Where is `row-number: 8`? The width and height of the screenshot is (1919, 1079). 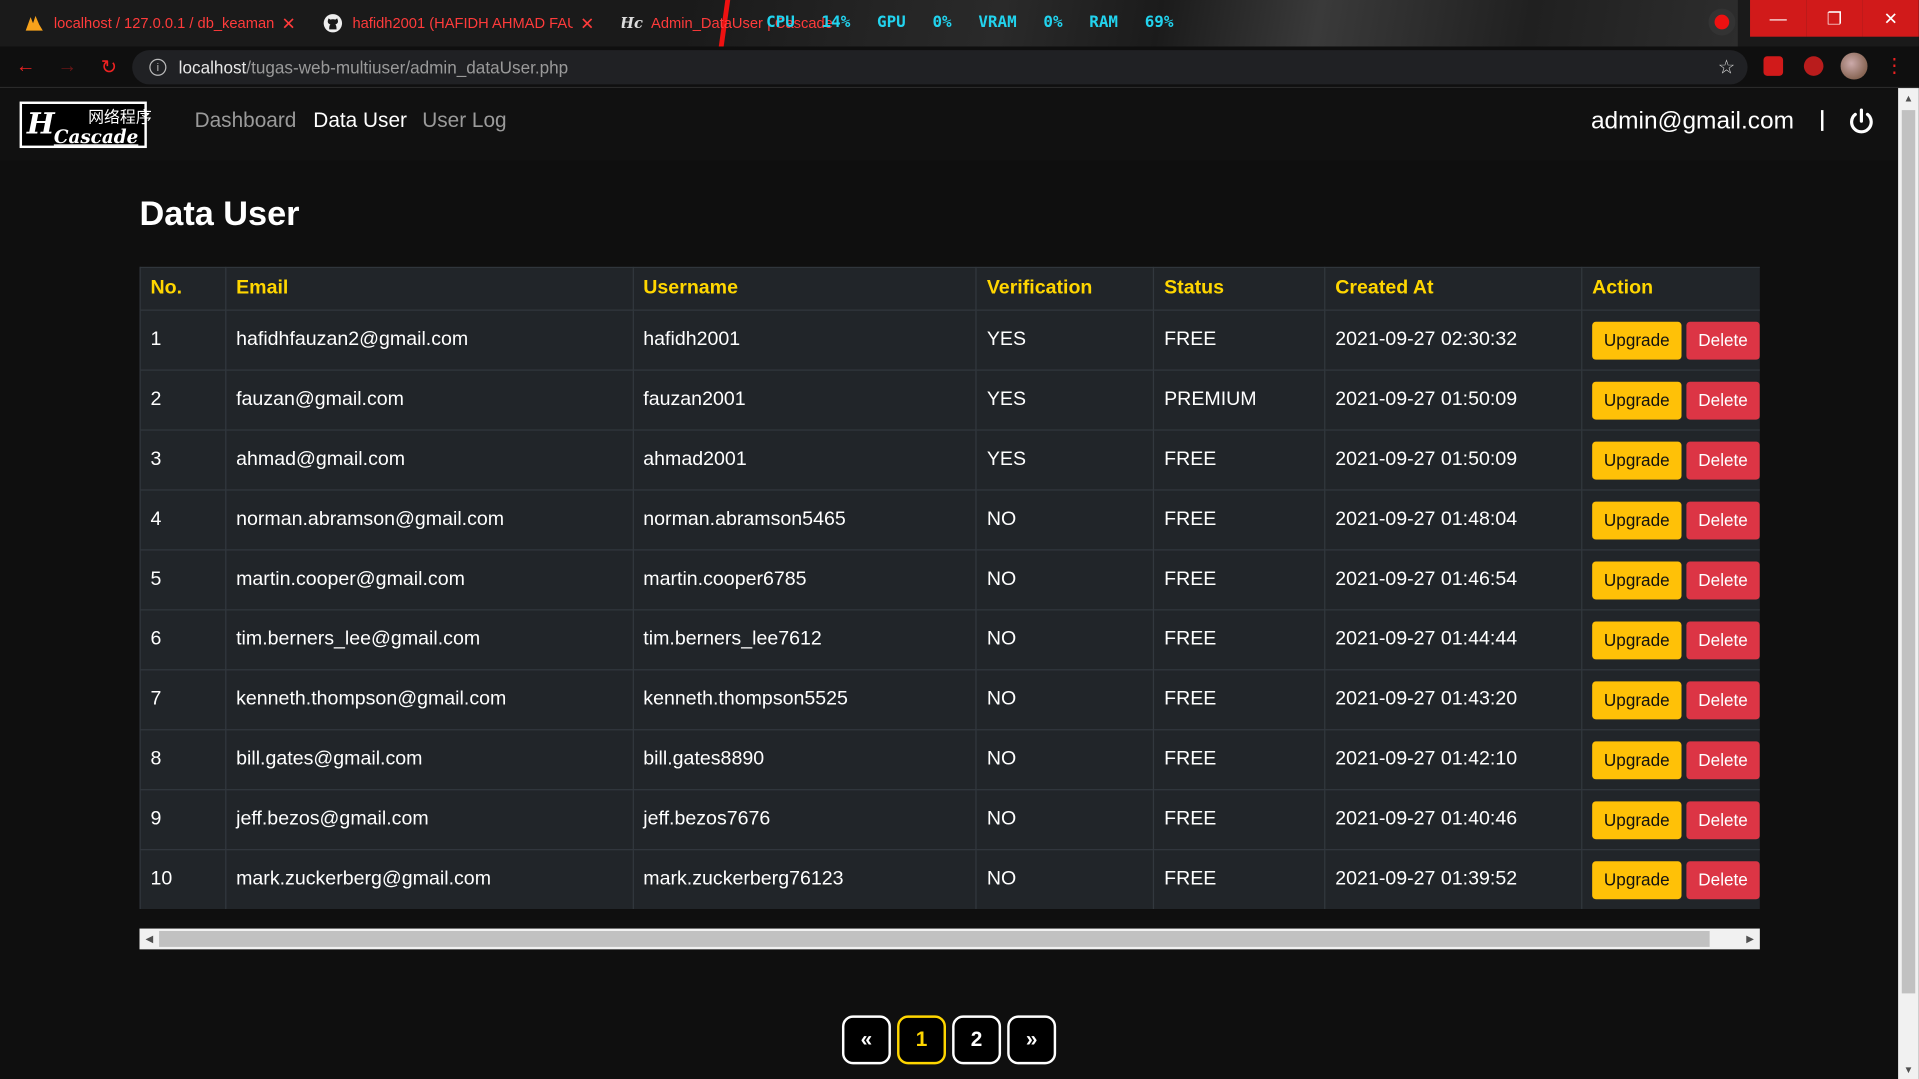
row-number: 8 is located at coordinates (183, 760).